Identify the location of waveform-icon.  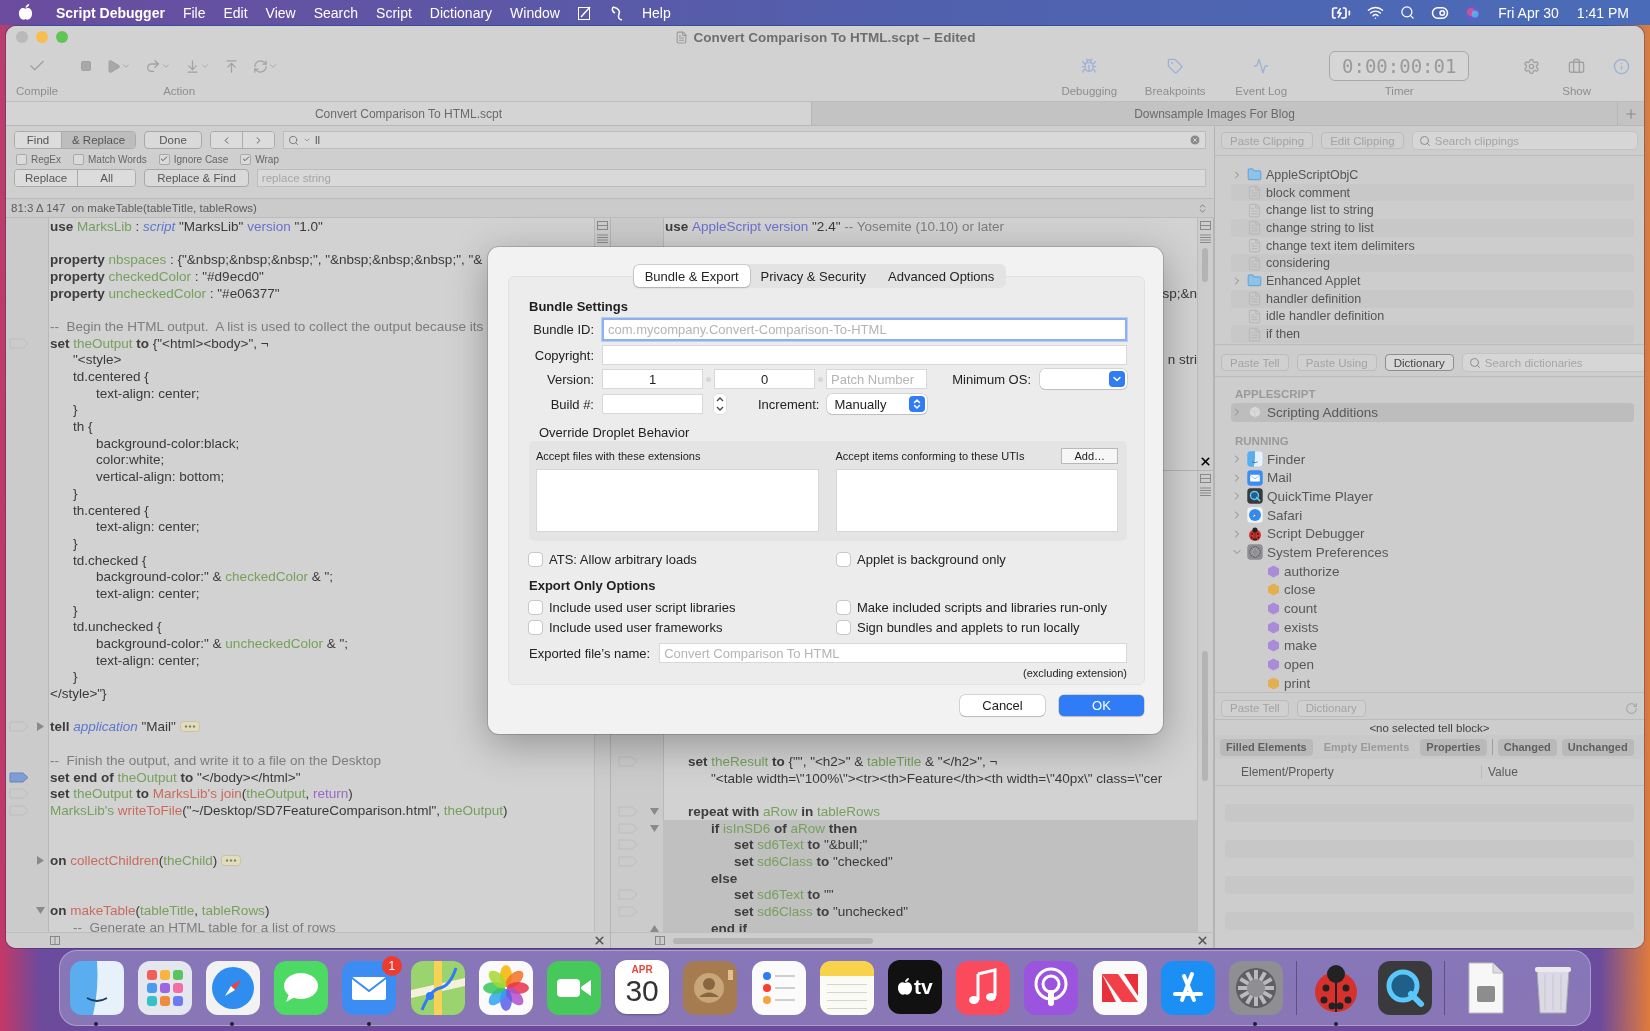
(1261, 66).